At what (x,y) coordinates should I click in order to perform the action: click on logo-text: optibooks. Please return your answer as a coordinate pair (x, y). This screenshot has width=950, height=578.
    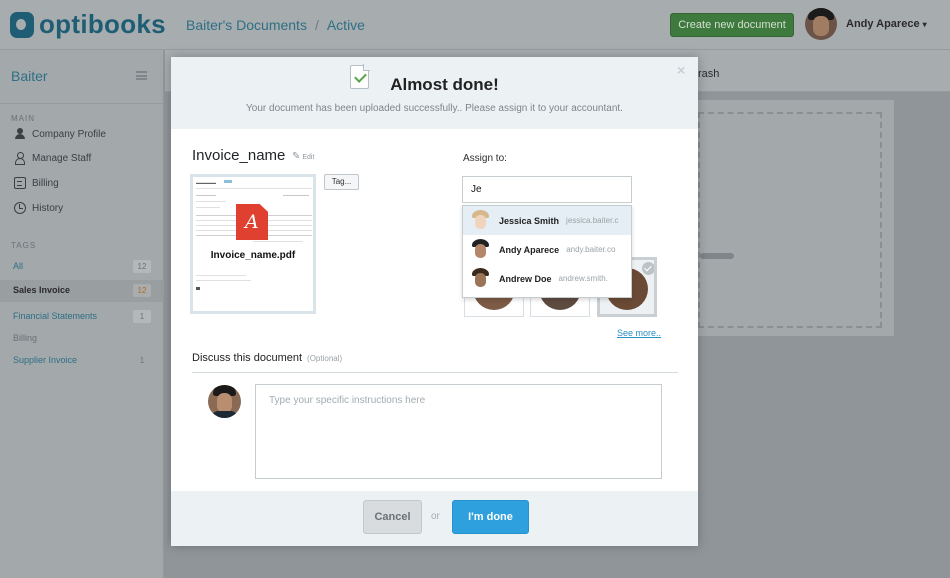
    Looking at the image, I should click on (102, 24).